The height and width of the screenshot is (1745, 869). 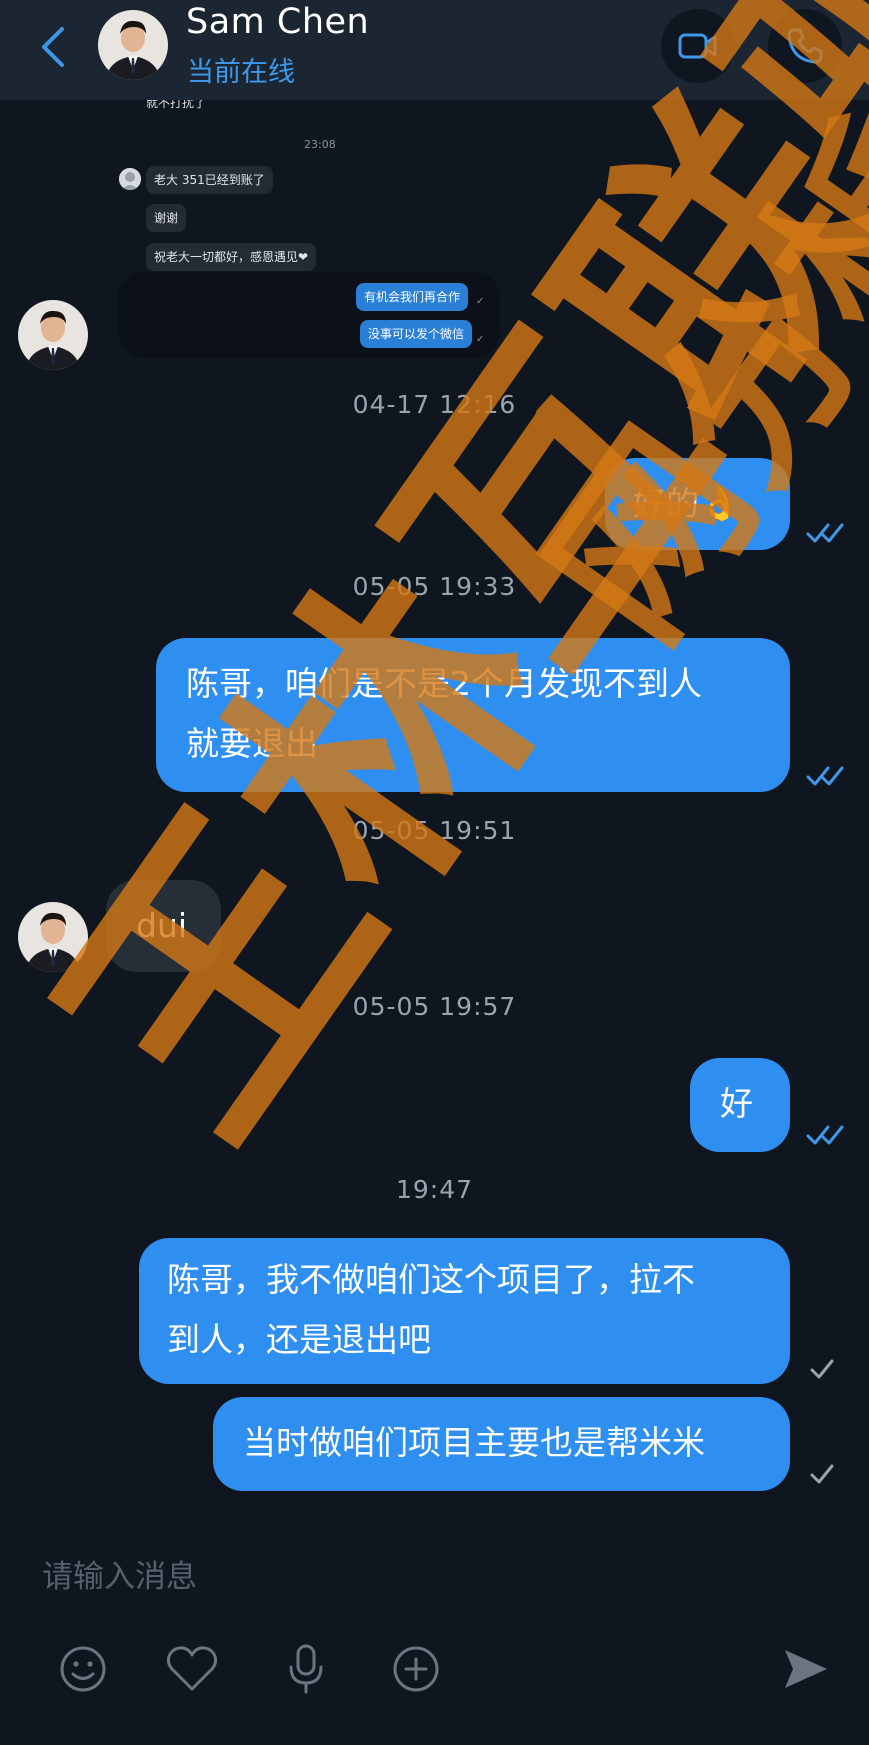 What do you see at coordinates (166, 218) in the screenshot?
I see `embedded-message: 谢谢` at bounding box center [166, 218].